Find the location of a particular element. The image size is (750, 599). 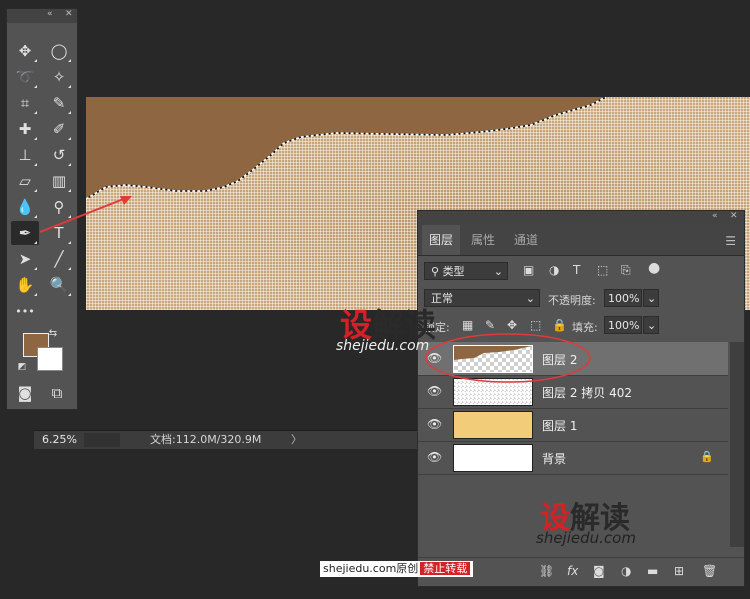

credit-forbid: 禁止转载 is located at coordinates (445, 568).